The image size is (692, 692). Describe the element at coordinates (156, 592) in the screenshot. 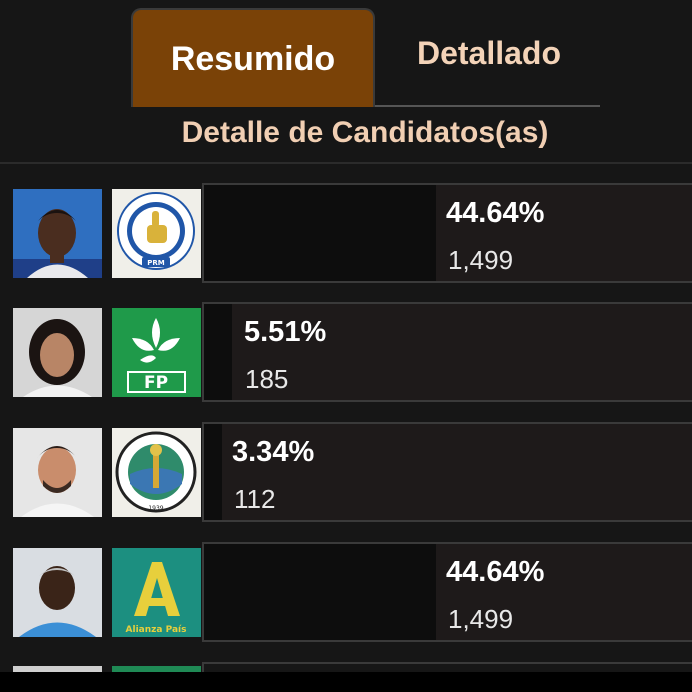

I see `party-logo-alianza-pais: Alianza País` at that location.